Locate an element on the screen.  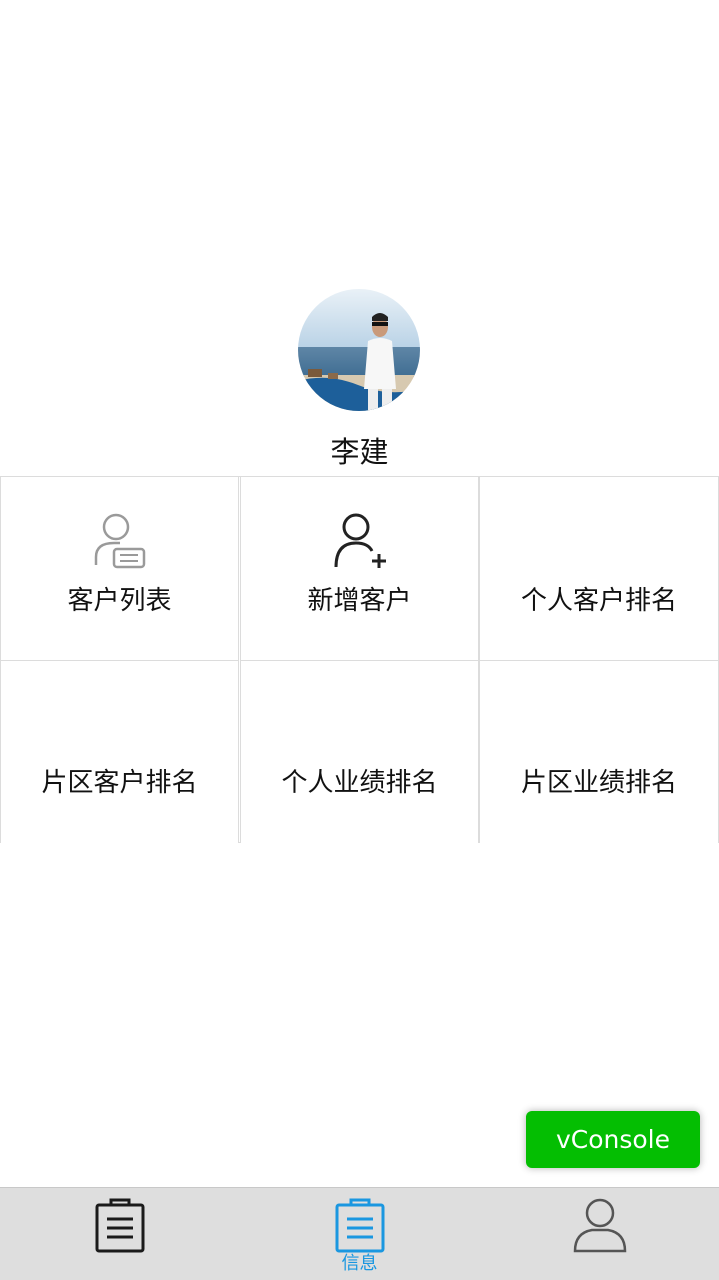
user-name: 李建 is located at coordinates (359, 452).